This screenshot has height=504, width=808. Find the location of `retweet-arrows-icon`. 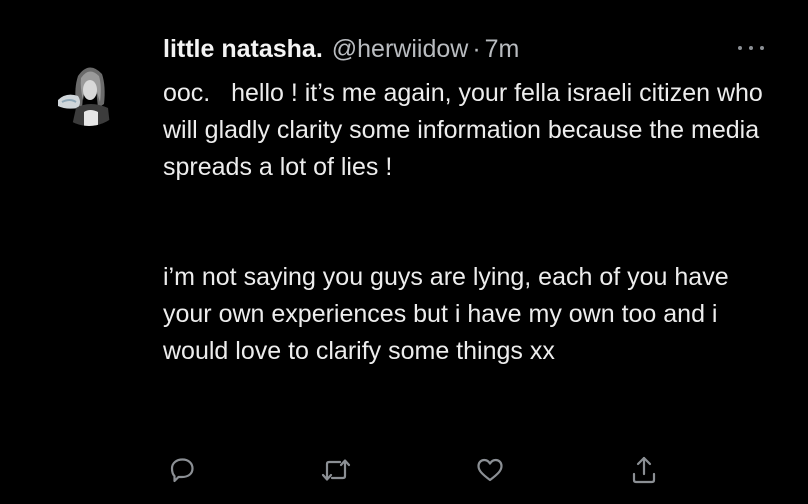

retweet-arrows-icon is located at coordinates (336, 470).